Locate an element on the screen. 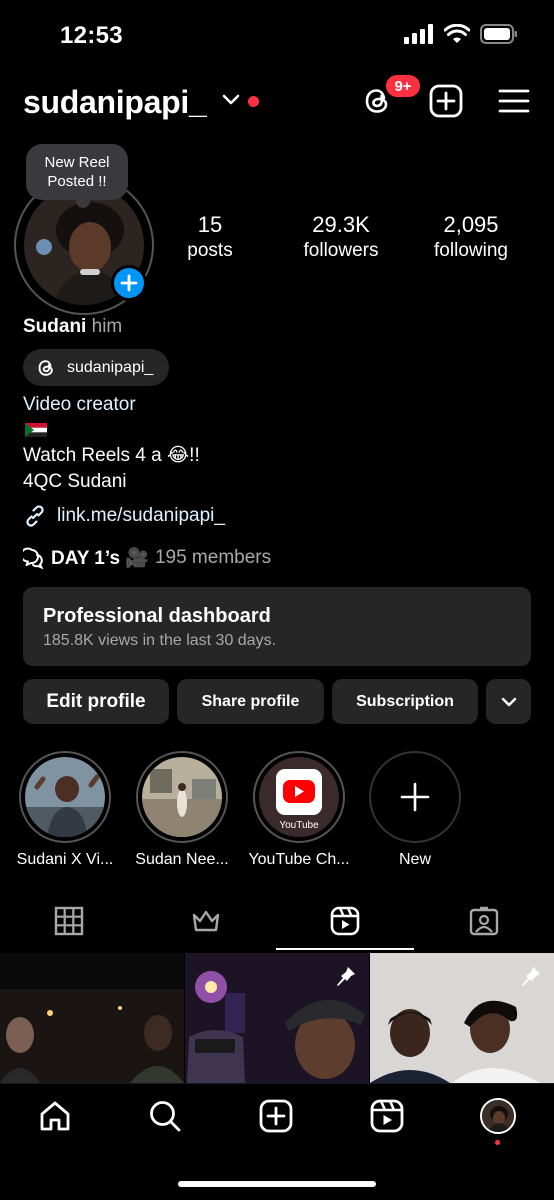 This screenshot has height=1200, width=554. display-name-line: Sudani him is located at coordinates (72, 327).